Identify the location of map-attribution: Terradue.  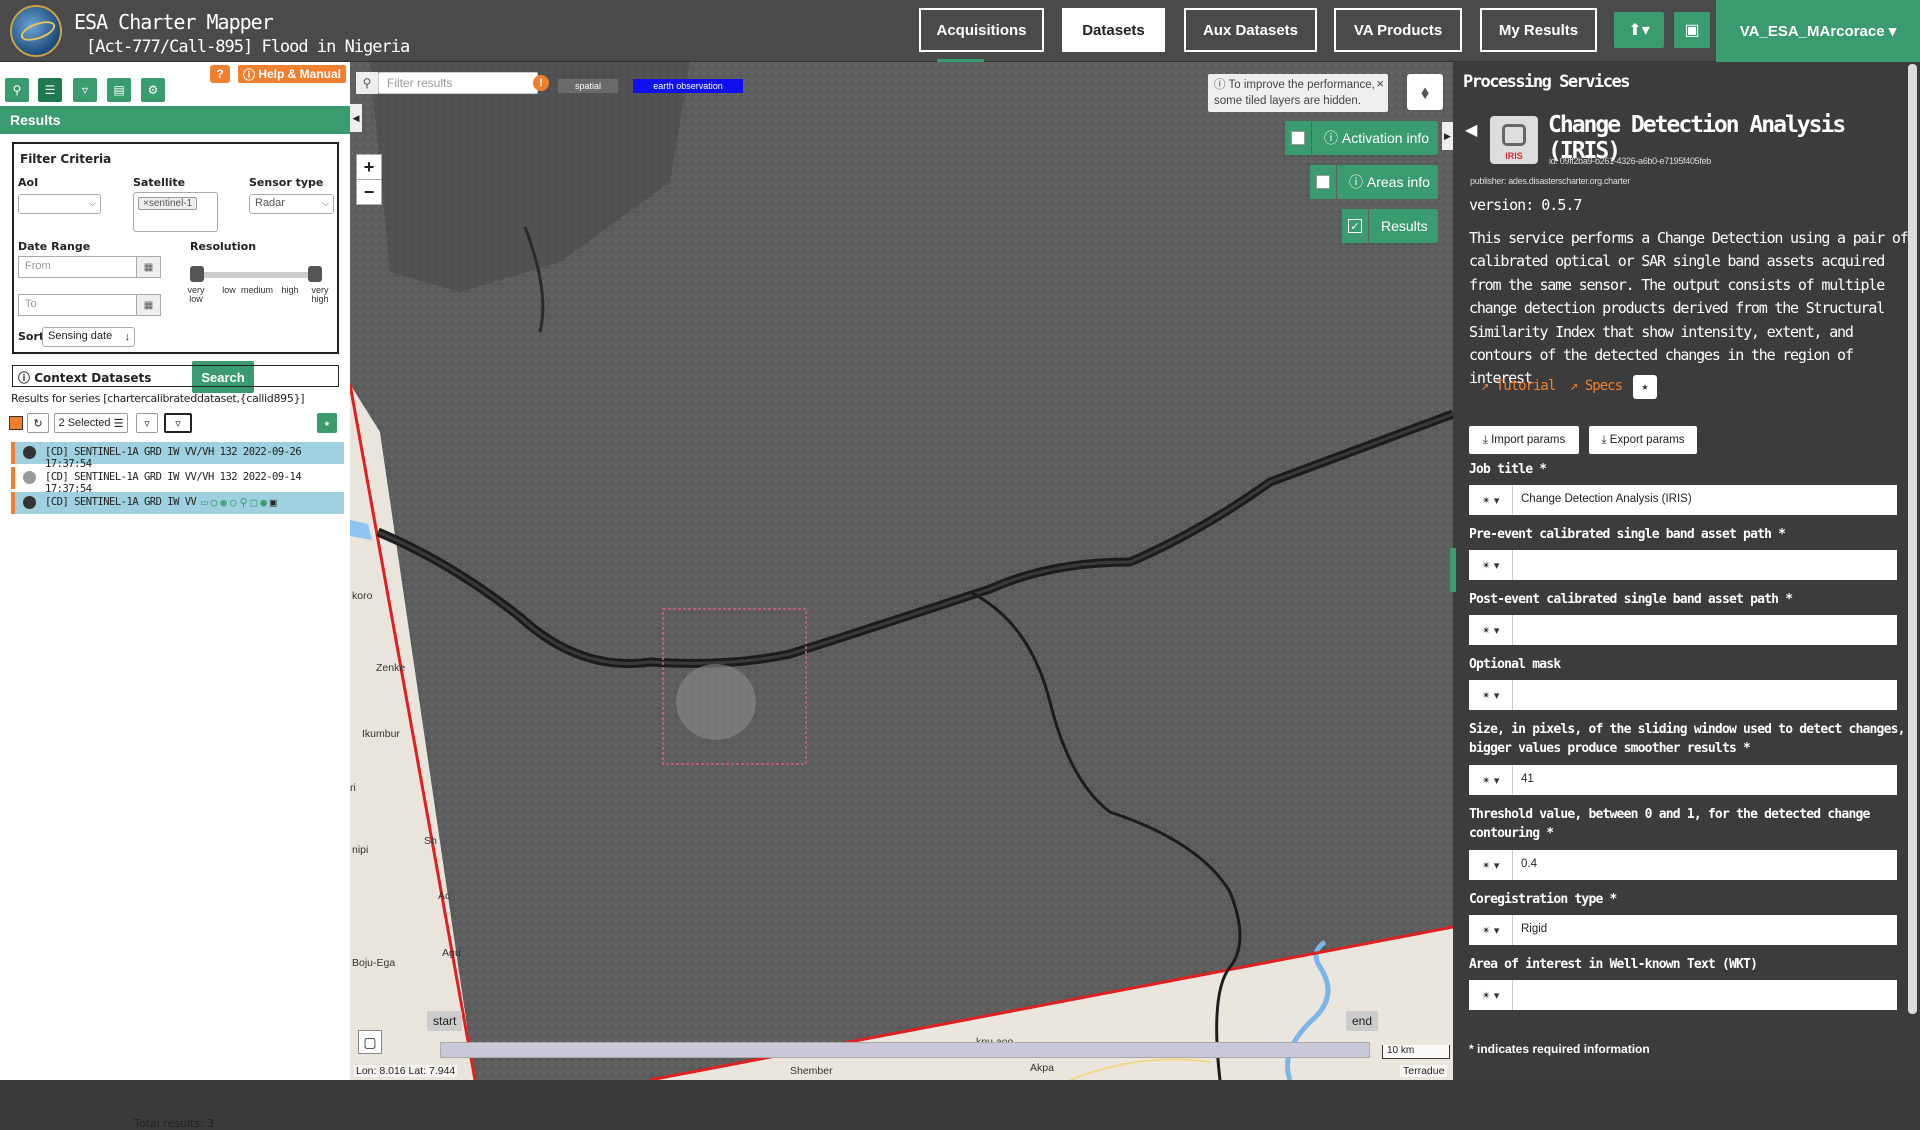
(1424, 1071).